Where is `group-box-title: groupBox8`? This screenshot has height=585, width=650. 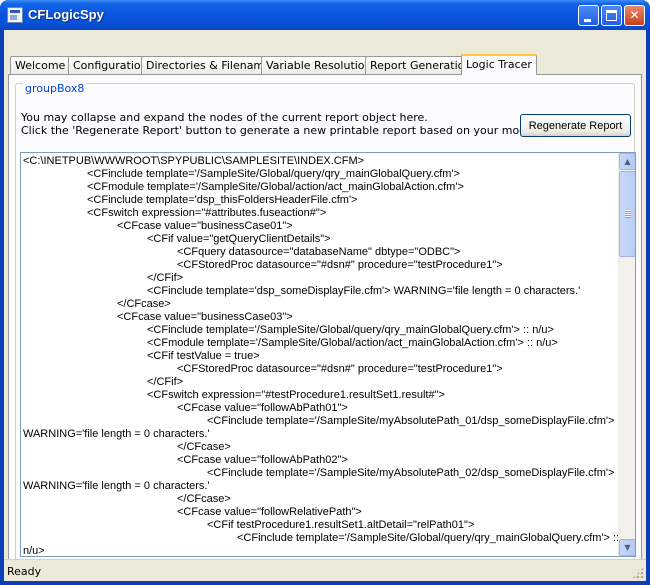
group-box-title: groupBox8 is located at coordinates (55, 88).